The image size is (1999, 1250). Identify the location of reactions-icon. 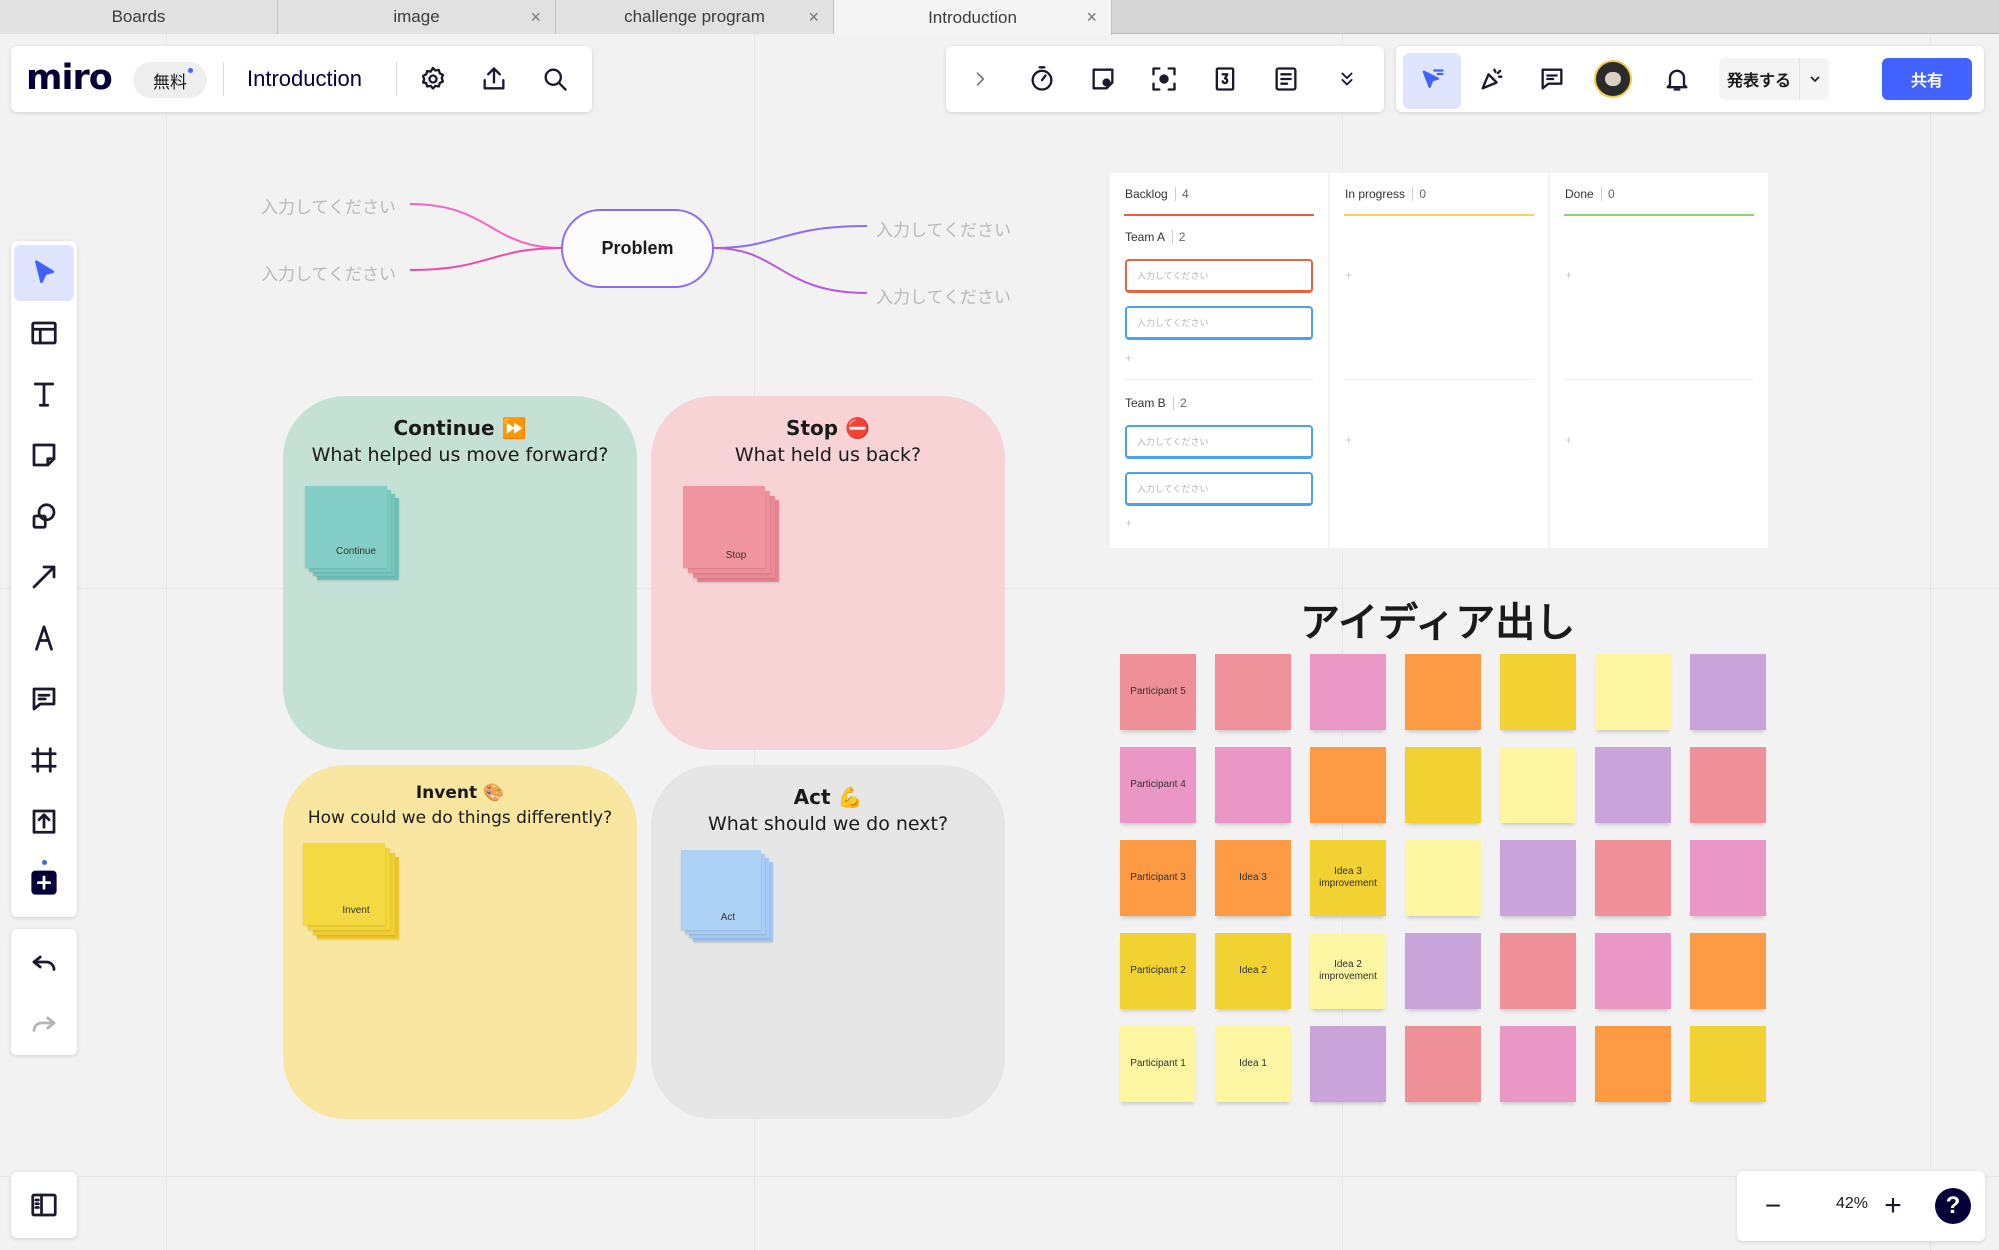
(1492, 79).